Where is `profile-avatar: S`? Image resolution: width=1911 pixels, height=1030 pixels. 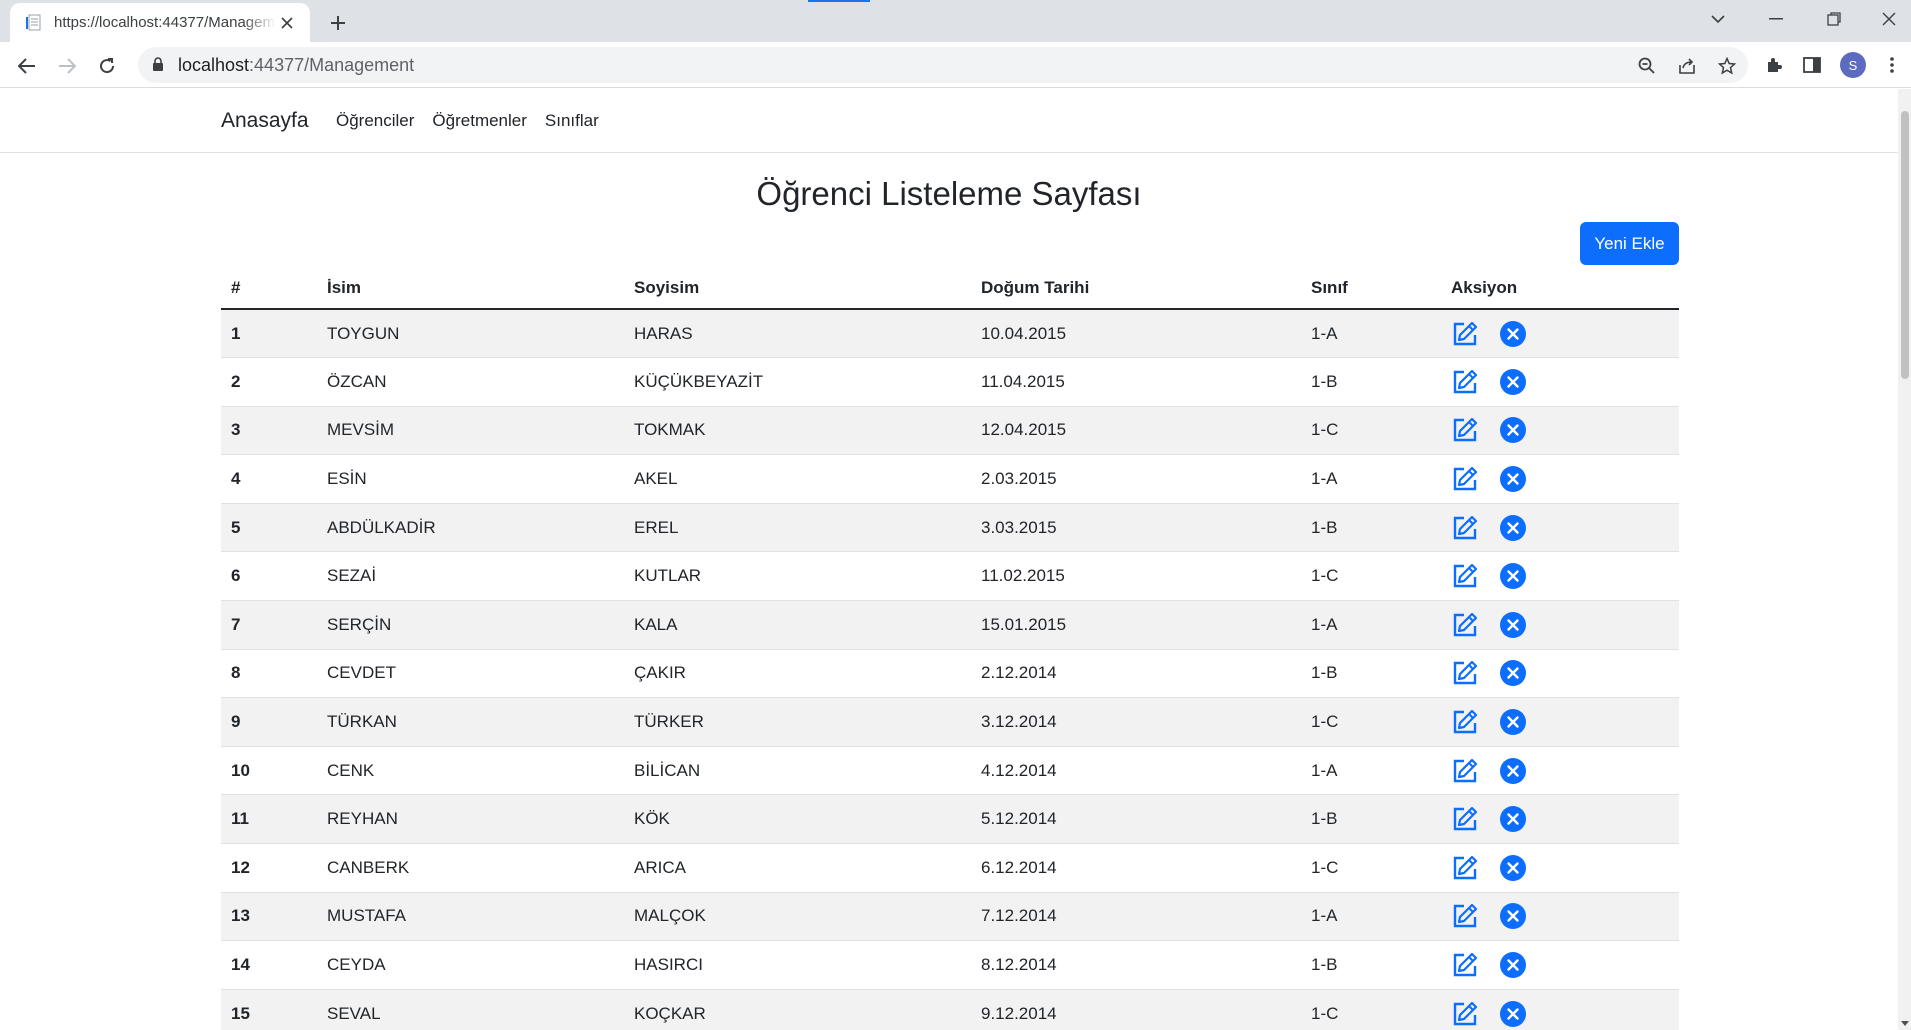
profile-avatar: S is located at coordinates (1853, 65).